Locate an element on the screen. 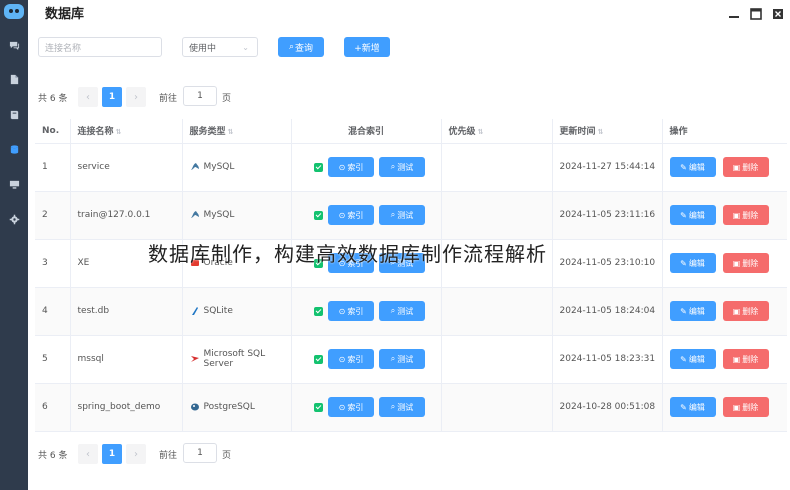  cell-no: 4 is located at coordinates (53, 311).